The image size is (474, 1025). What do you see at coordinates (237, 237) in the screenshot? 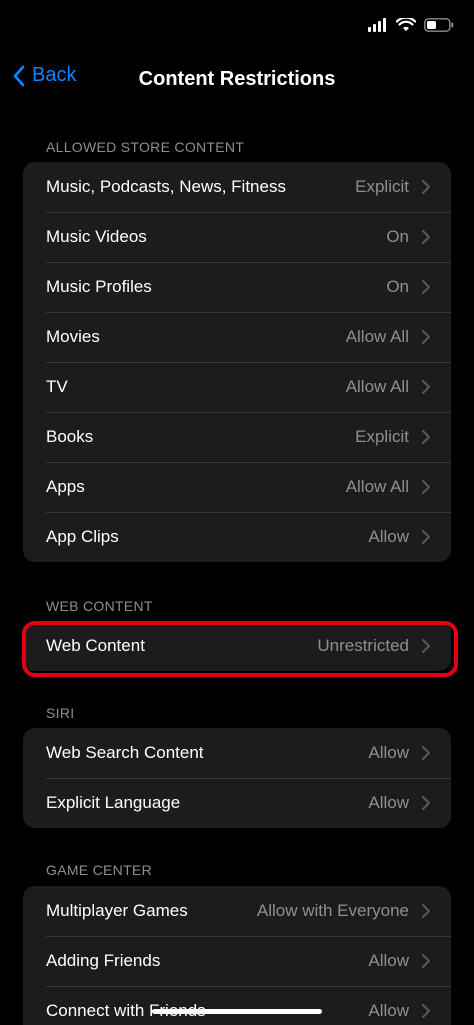
I see `row-music-videos: Music Videos On` at bounding box center [237, 237].